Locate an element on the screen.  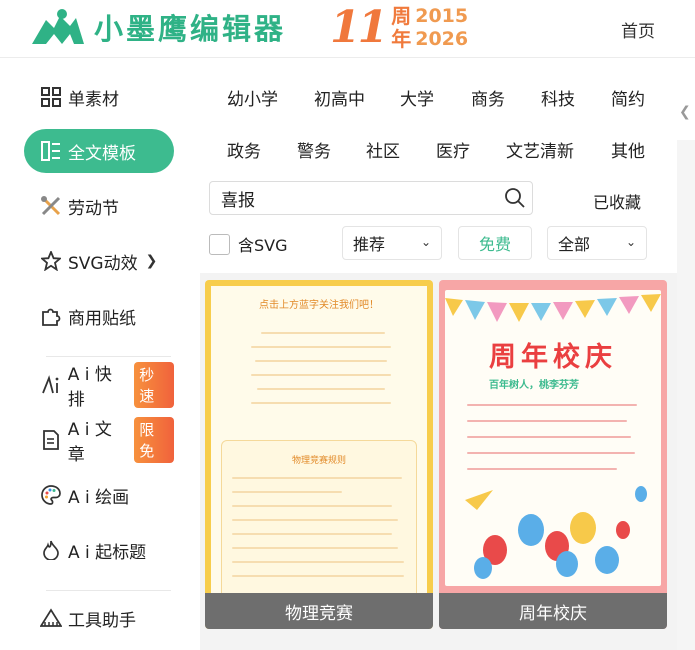
logo: 小墨鹰编辑器 is located at coordinates (157, 27).